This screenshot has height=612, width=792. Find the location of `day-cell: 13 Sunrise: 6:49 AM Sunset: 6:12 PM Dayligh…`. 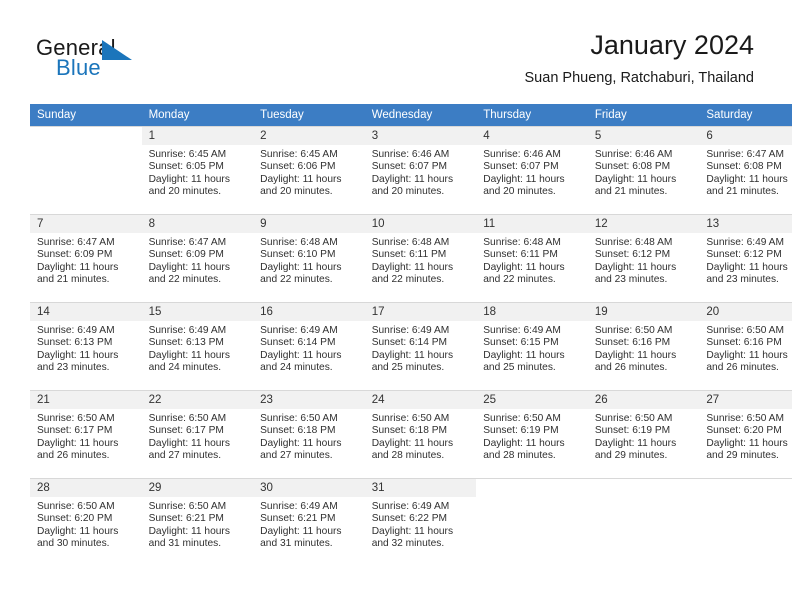

day-cell: 13 Sunrise: 6:49 AM Sunset: 6:12 PM Dayligh… is located at coordinates (745, 258).